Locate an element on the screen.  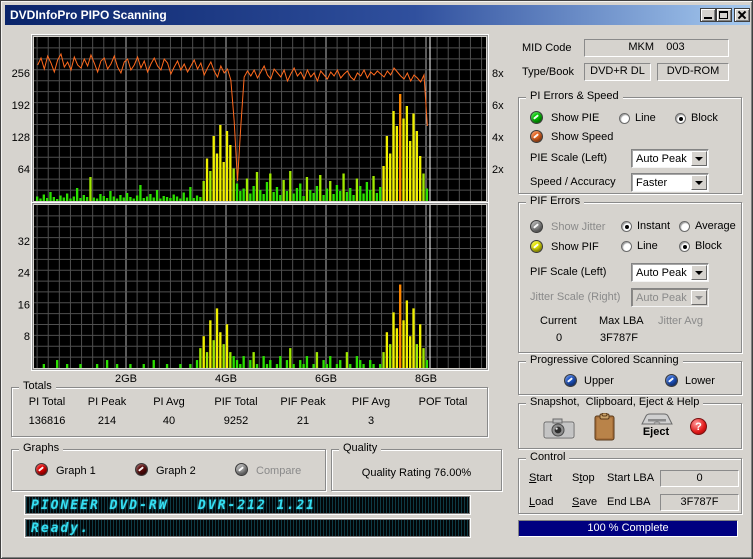
mid-code-label: MID Code is located at coordinates (547, 48).